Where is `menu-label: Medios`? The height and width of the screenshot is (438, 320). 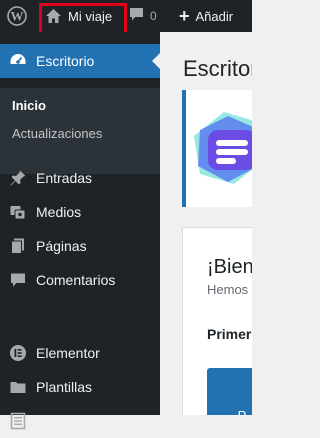
menu-label: Medios is located at coordinates (59, 212).